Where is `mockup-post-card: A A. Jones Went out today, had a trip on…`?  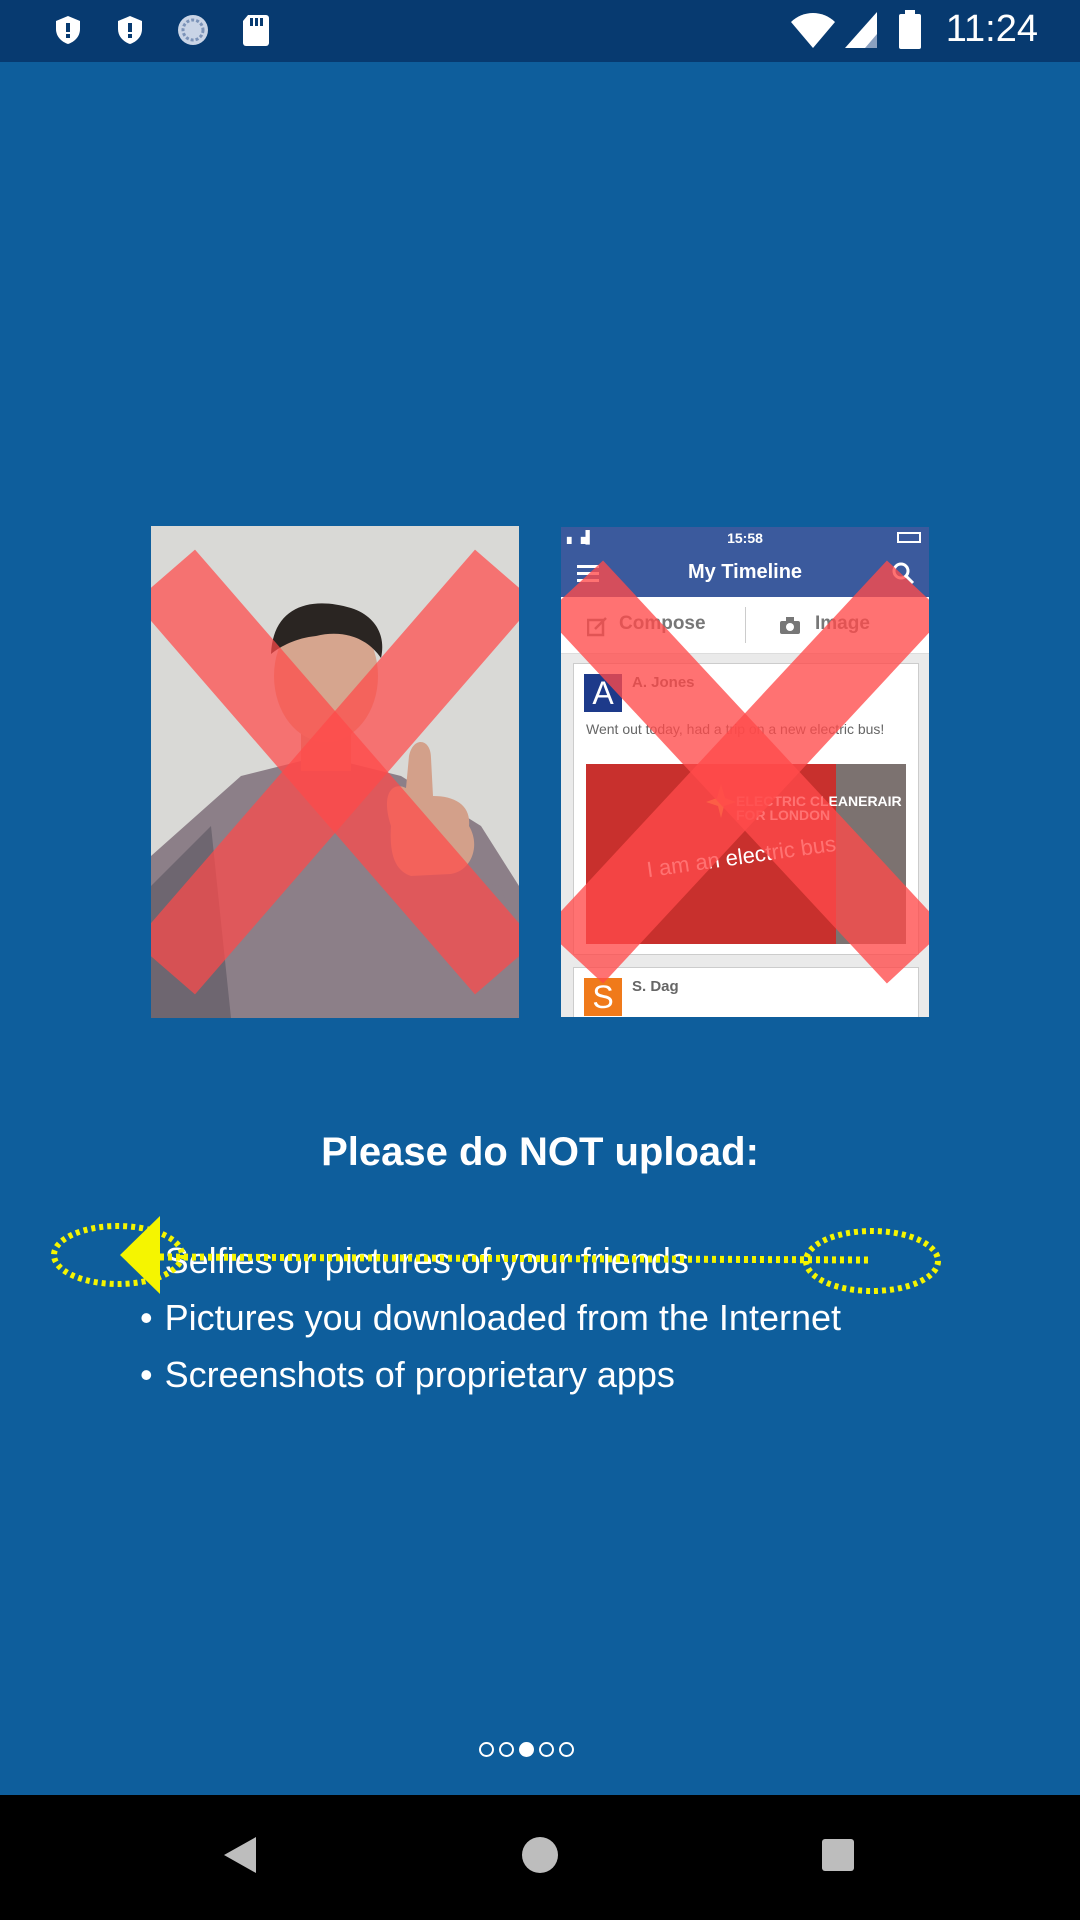 mockup-post-card: A A. Jones Went out today, had a trip on… is located at coordinates (746, 809).